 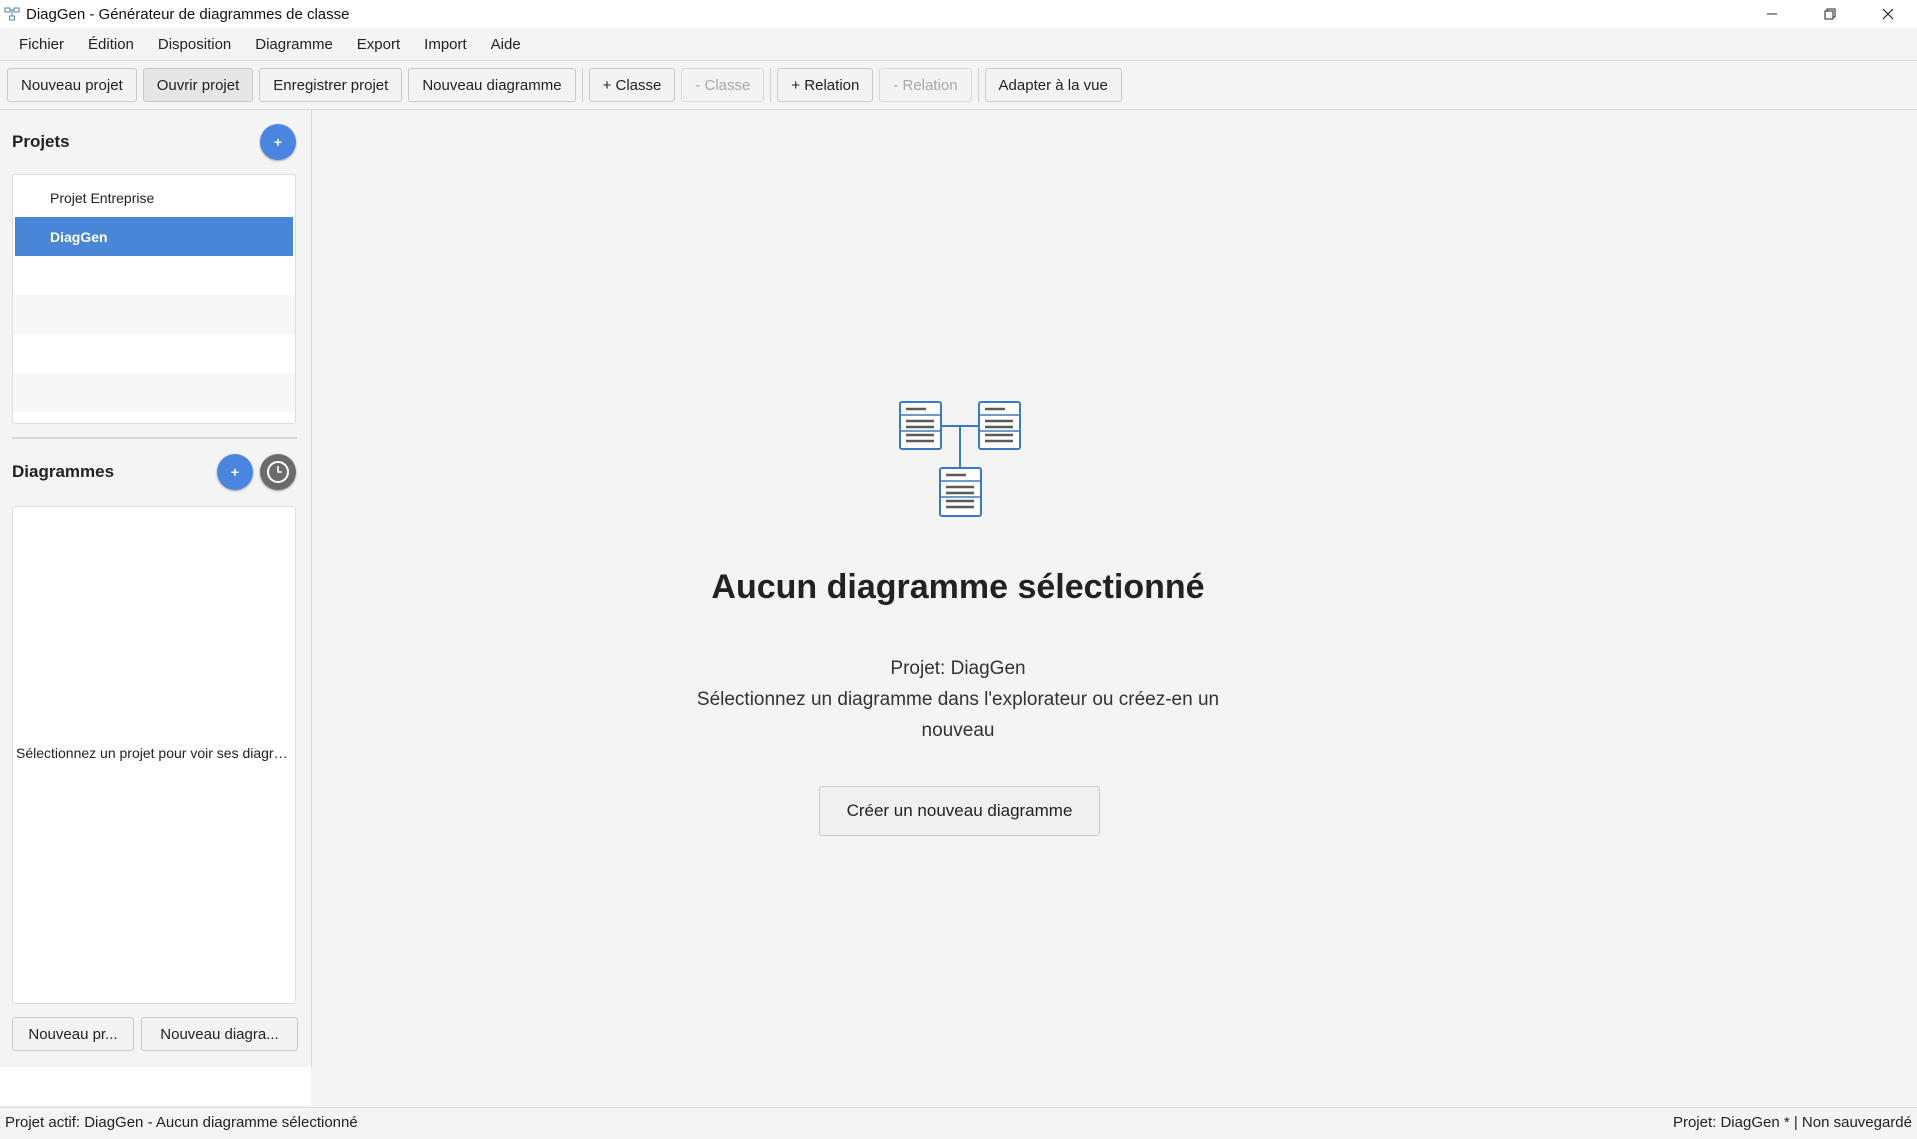 What do you see at coordinates (960, 459) in the screenshot?
I see `class-diagram-icon` at bounding box center [960, 459].